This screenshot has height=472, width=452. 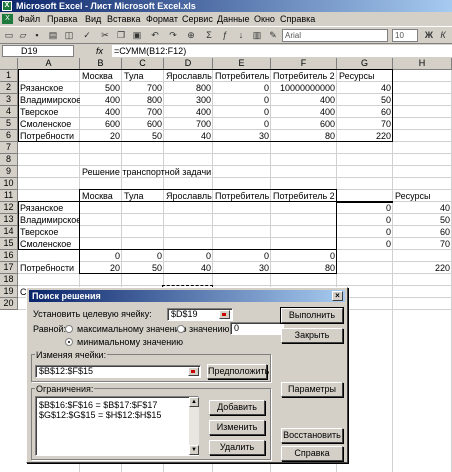 What do you see at coordinates (9, 304) in the screenshot?
I see `row-header: 20` at bounding box center [9, 304].